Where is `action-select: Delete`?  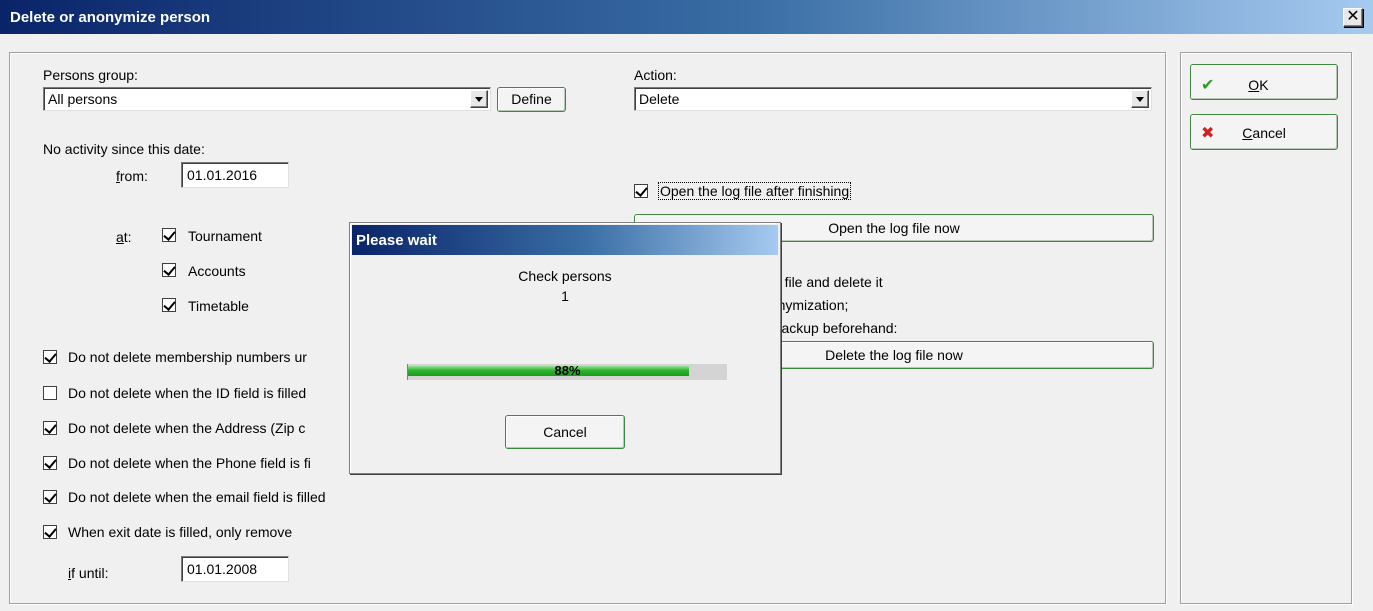 action-select: Delete is located at coordinates (893, 99).